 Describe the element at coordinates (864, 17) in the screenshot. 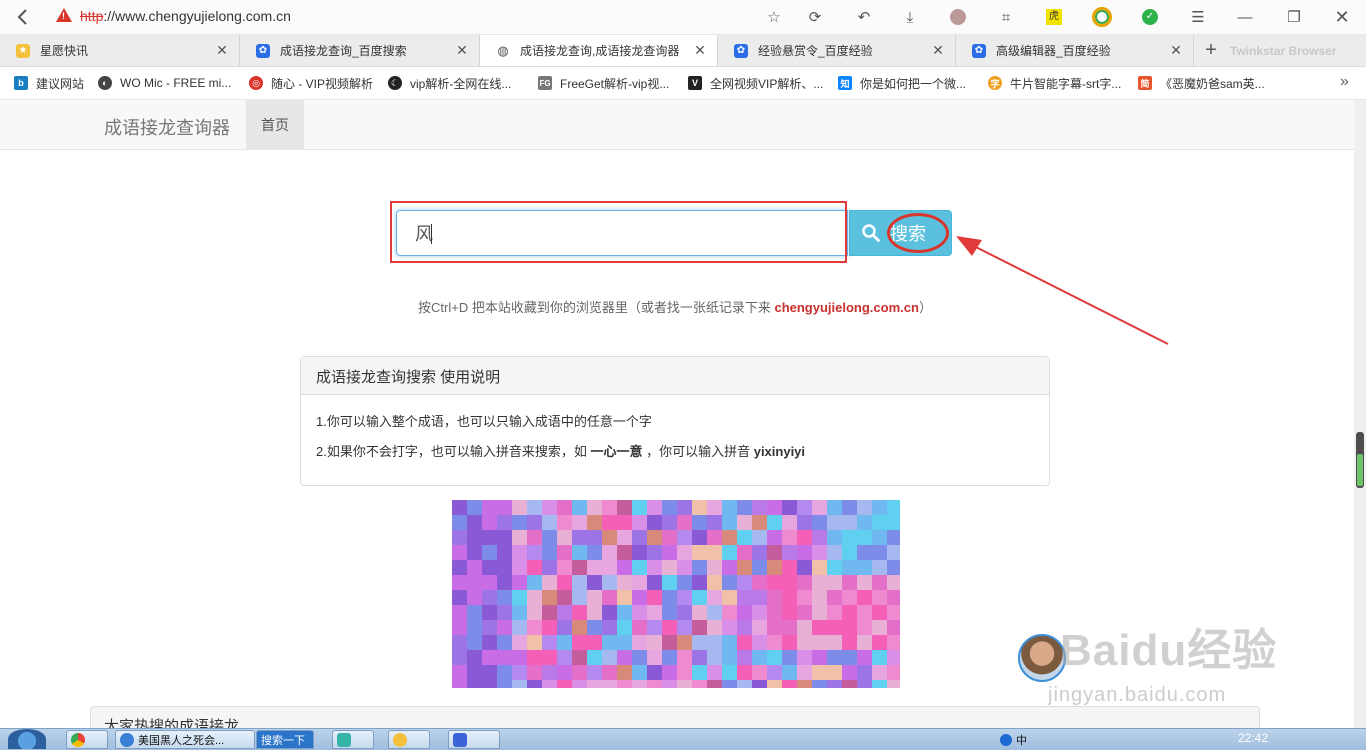

I see `undo-icon: ↶` at that location.